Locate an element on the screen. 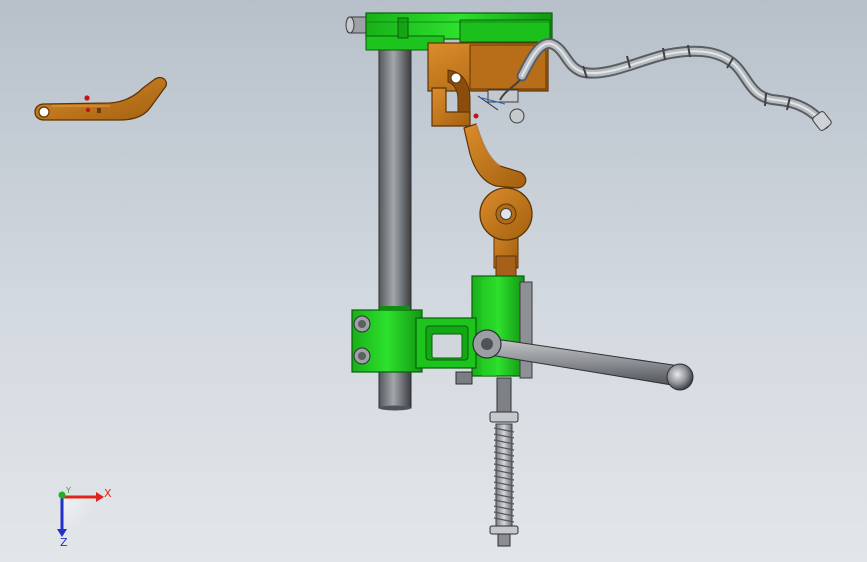 The image size is (867, 562). post-clamp is located at coordinates (414, 345).